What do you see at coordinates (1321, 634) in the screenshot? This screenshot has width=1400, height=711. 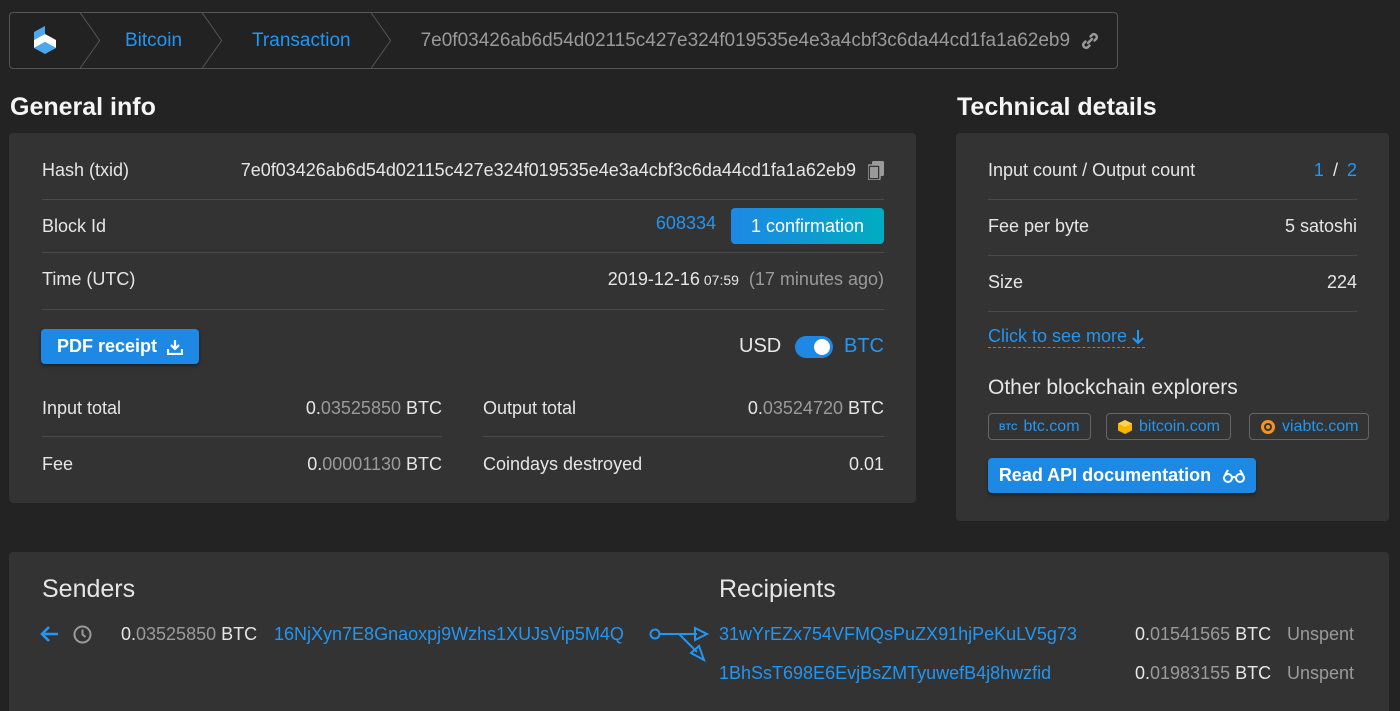 I see `recipient-status: Unspent` at bounding box center [1321, 634].